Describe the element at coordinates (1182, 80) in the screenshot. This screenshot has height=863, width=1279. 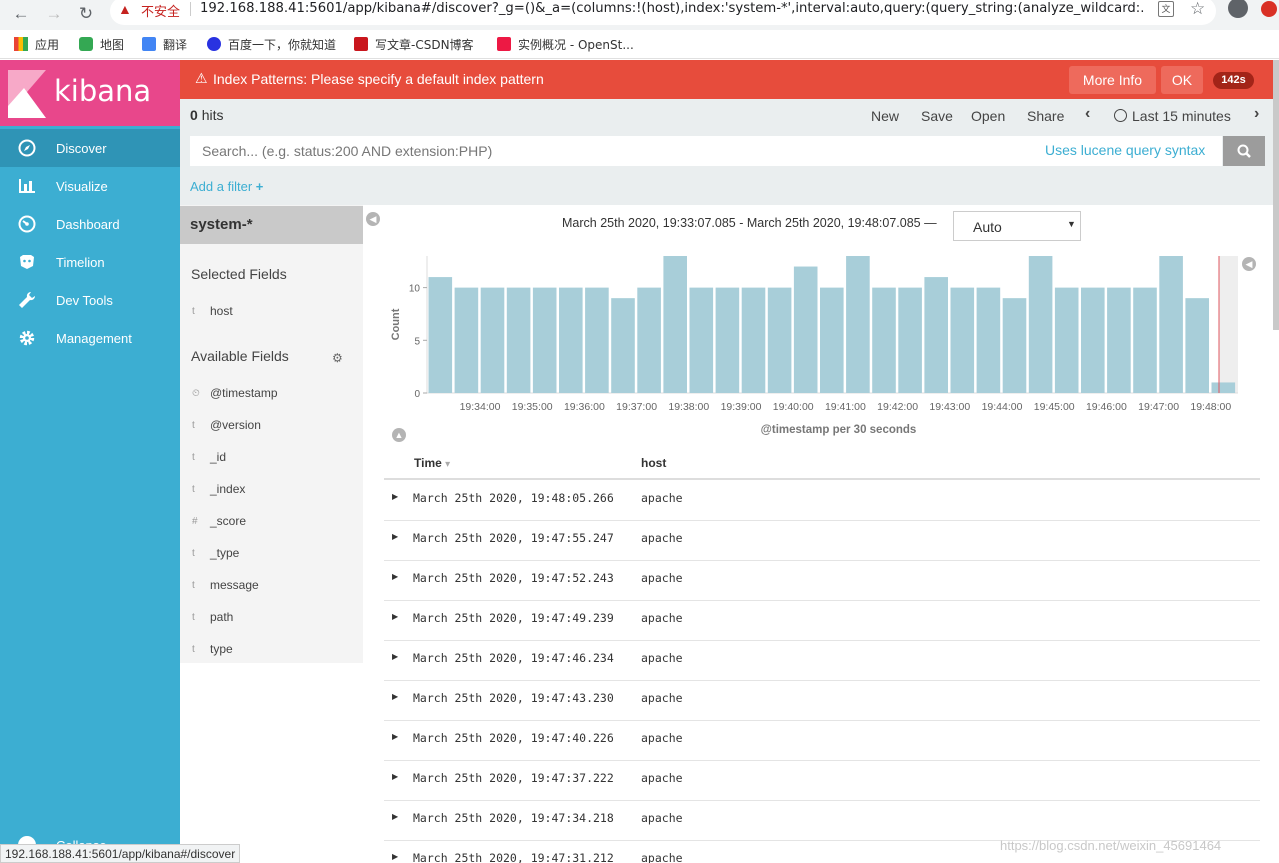
I see `ok-button: OK` at that location.